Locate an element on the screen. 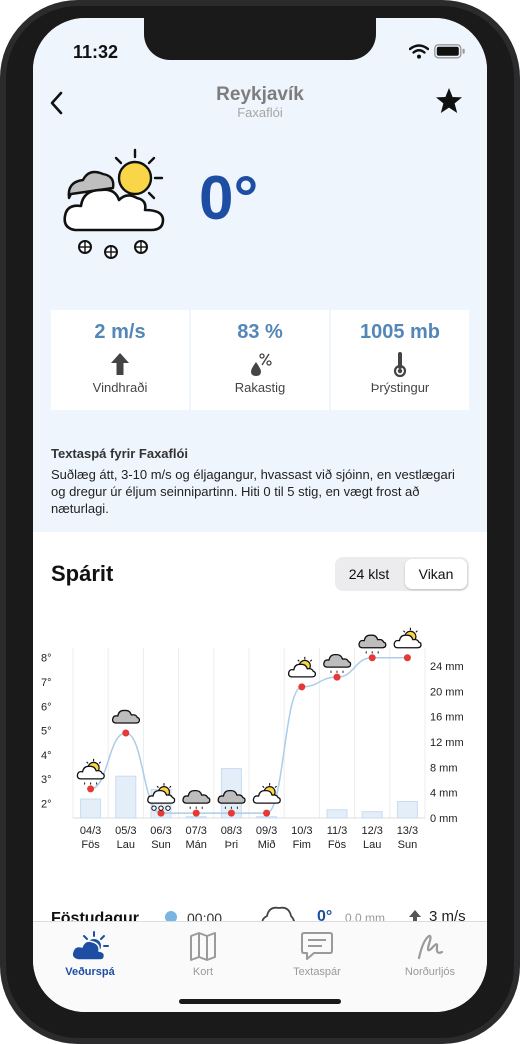  tab-label: Kort is located at coordinates (203, 972).